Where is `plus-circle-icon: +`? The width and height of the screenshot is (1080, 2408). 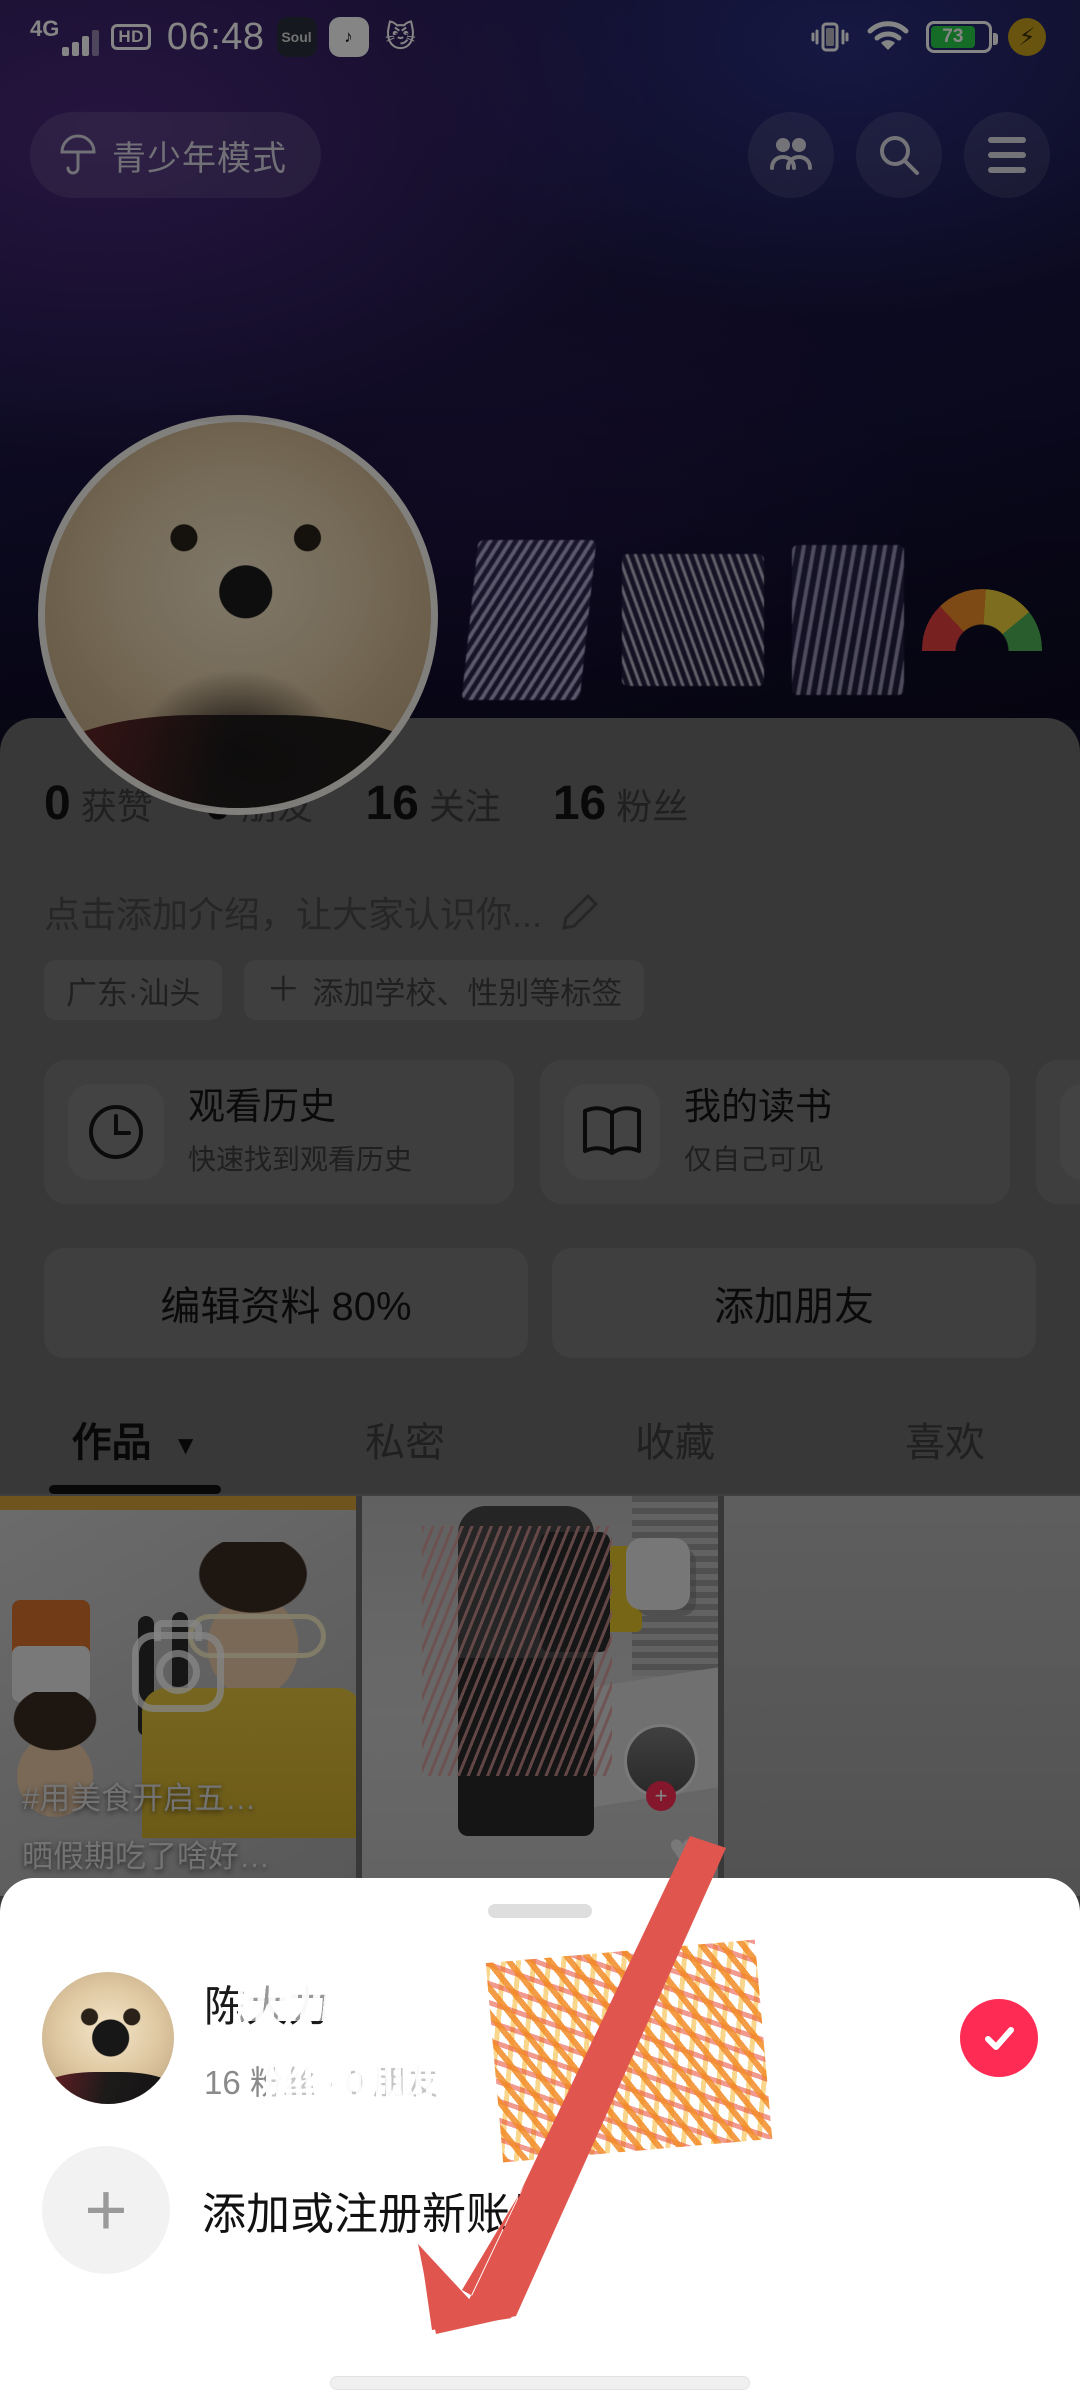 plus-circle-icon: + is located at coordinates (106, 2210).